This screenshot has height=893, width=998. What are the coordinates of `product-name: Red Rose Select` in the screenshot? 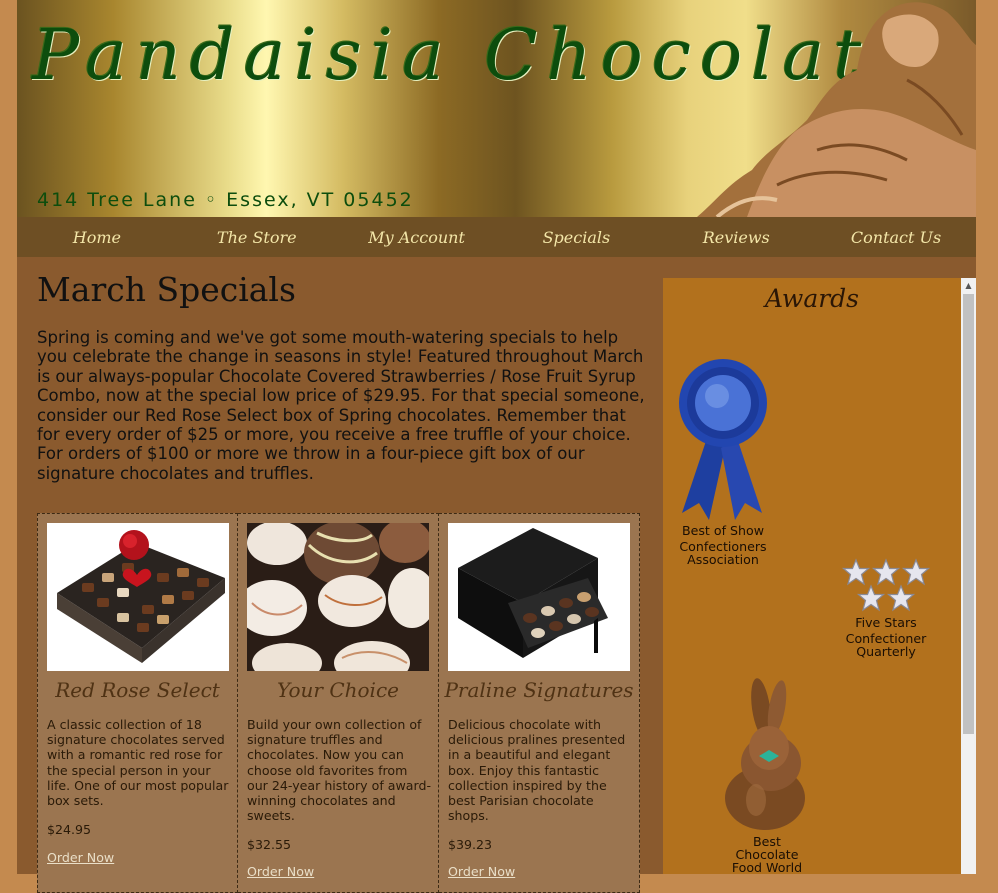 It's located at (137, 690).